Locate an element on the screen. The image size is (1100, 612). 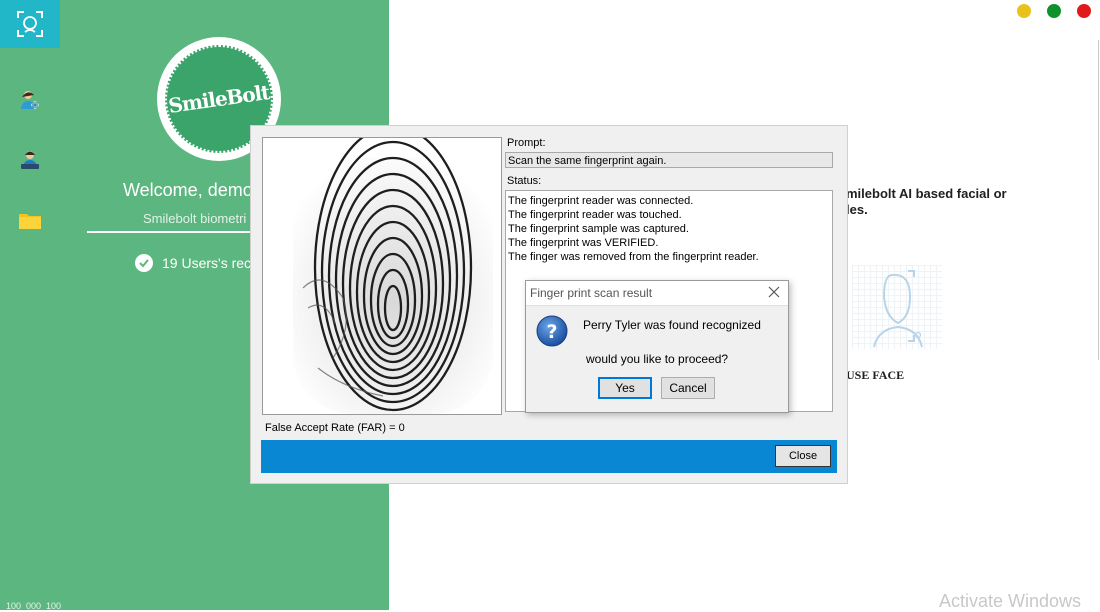
welcome-text: Welcome, demo is located at coordinates (188, 190).